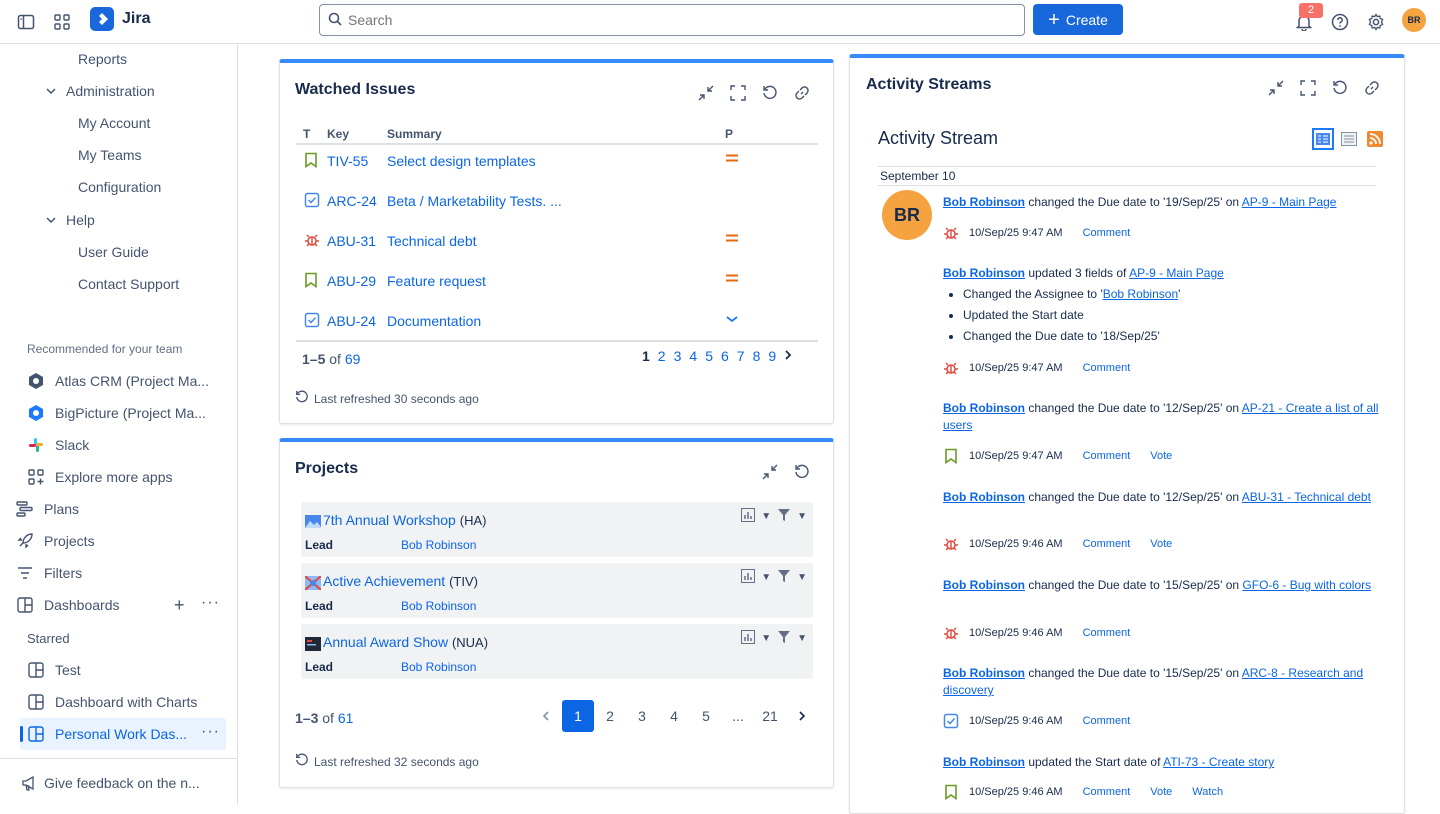  I want to click on project-name-link: Annual Award Show (NUA), so click(405, 642).